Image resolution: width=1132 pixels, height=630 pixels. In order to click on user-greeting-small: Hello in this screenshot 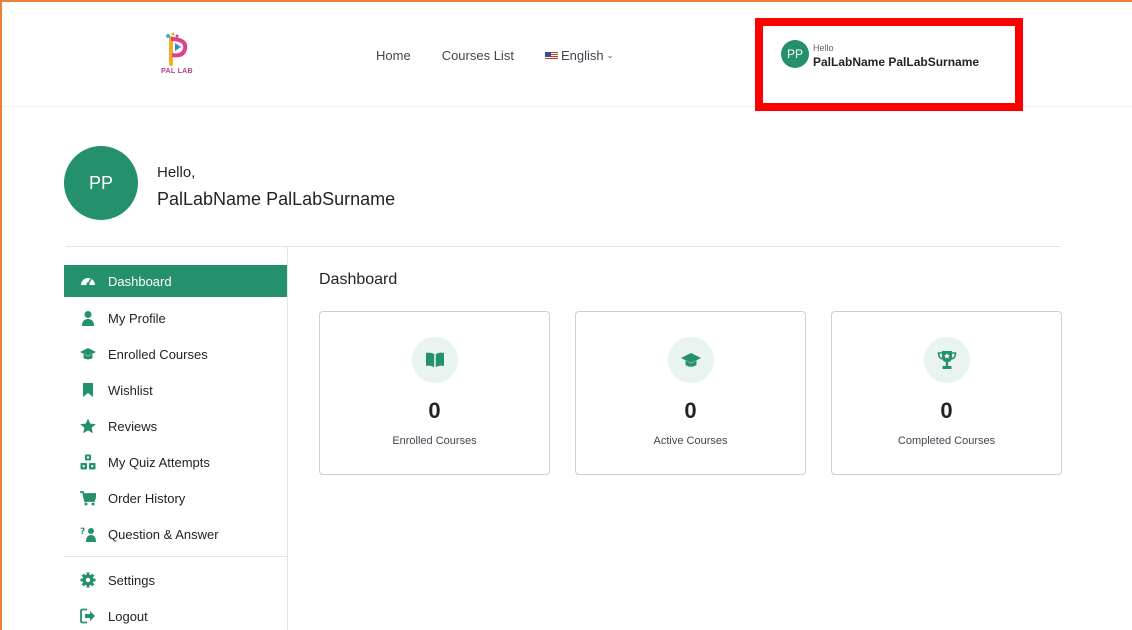, I will do `click(823, 48)`.